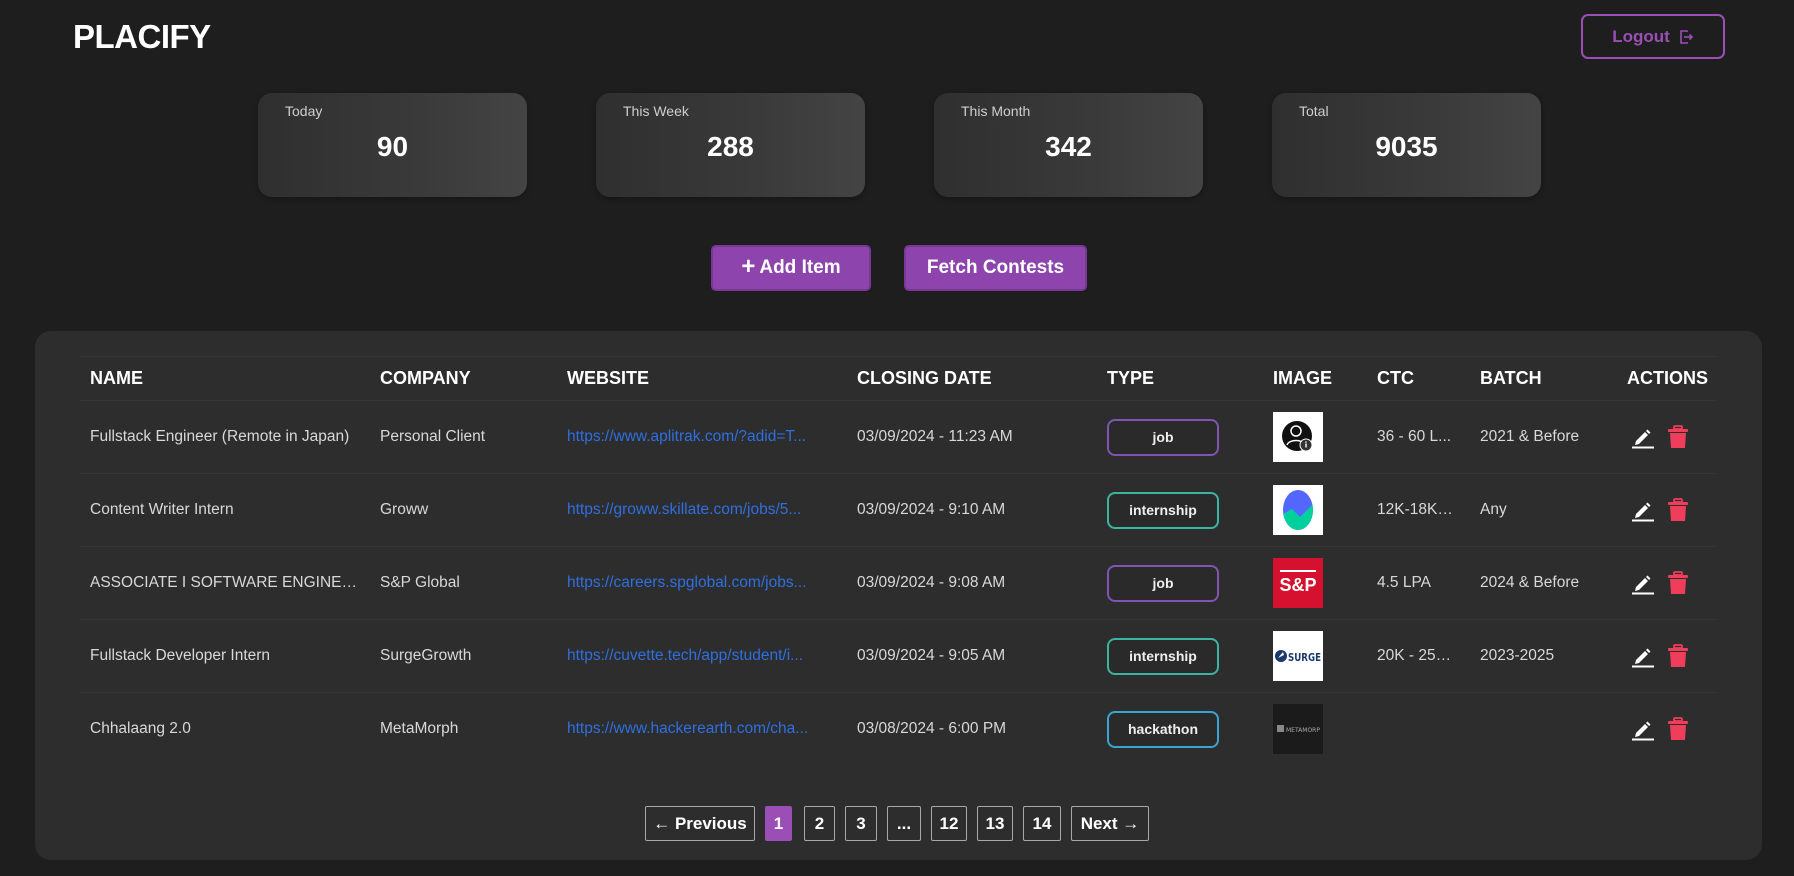 This screenshot has height=876, width=1794. I want to click on cell-name: Content Writer Intern, so click(225, 510).